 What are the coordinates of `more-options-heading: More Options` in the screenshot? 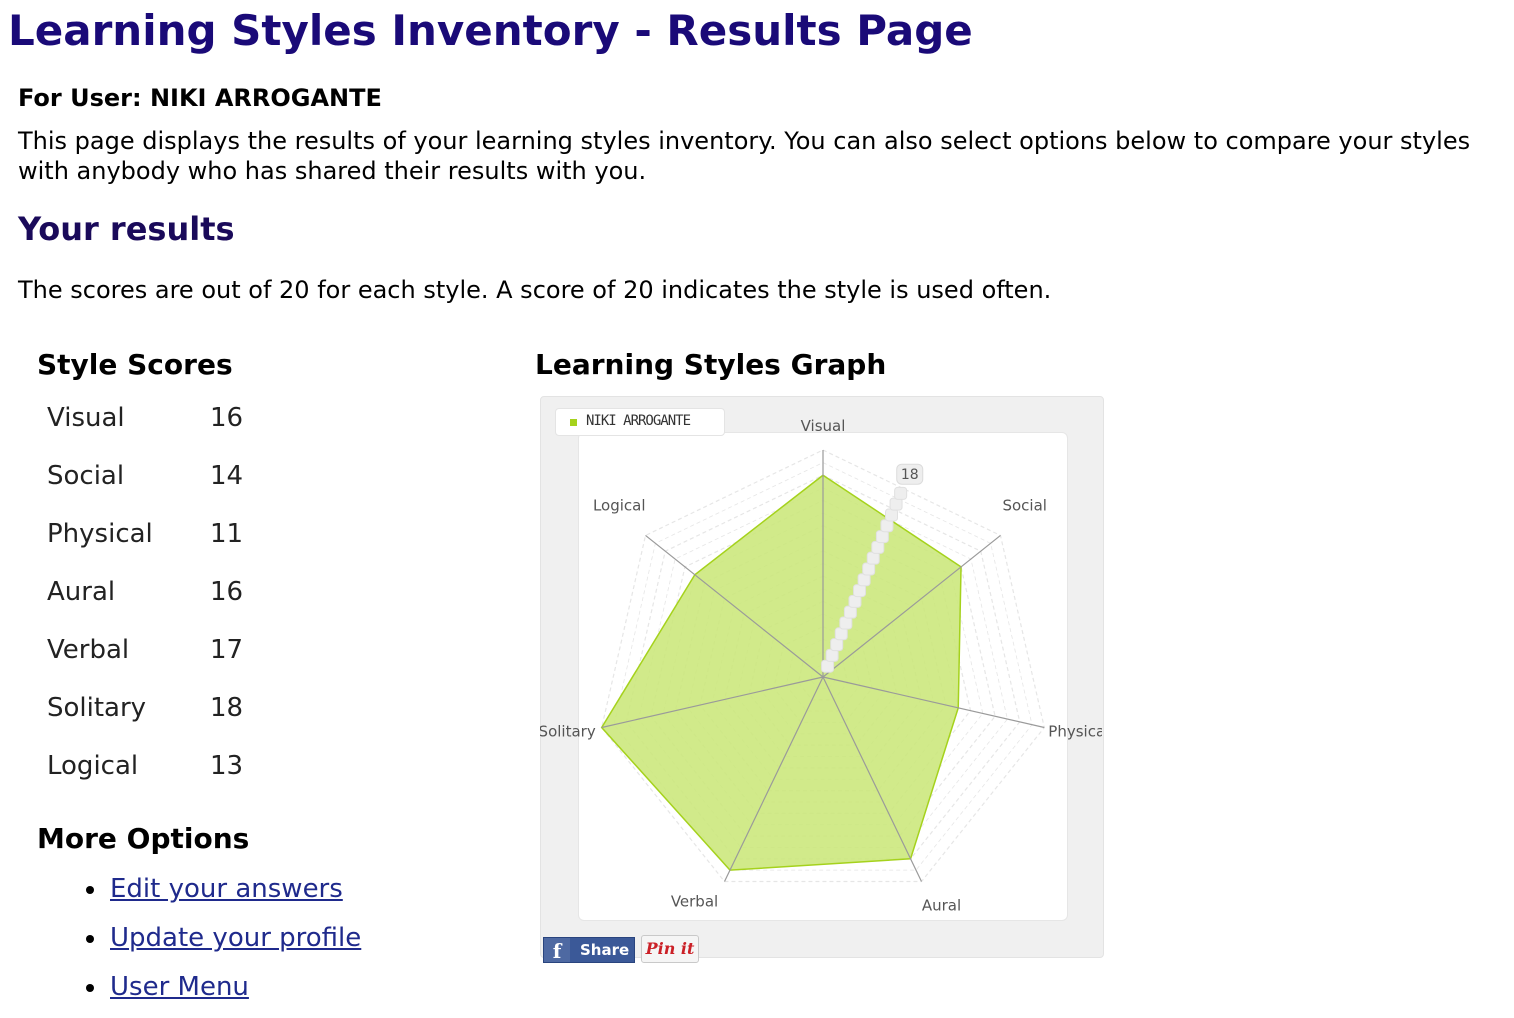 It's located at (143, 838).